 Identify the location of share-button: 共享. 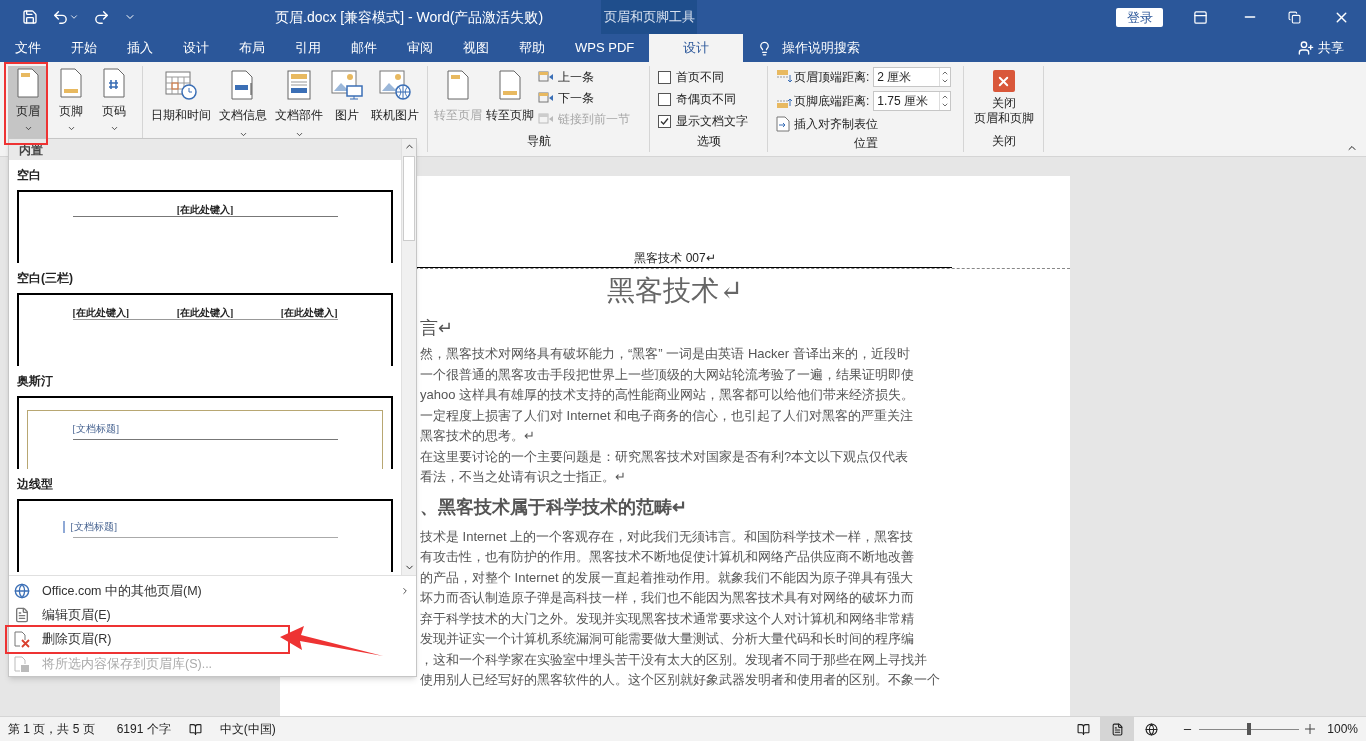
(1331, 48).